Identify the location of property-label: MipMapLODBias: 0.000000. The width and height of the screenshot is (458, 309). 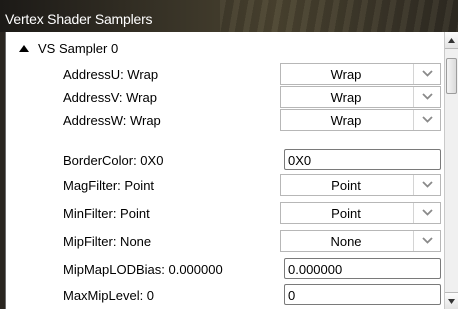
(143, 269).